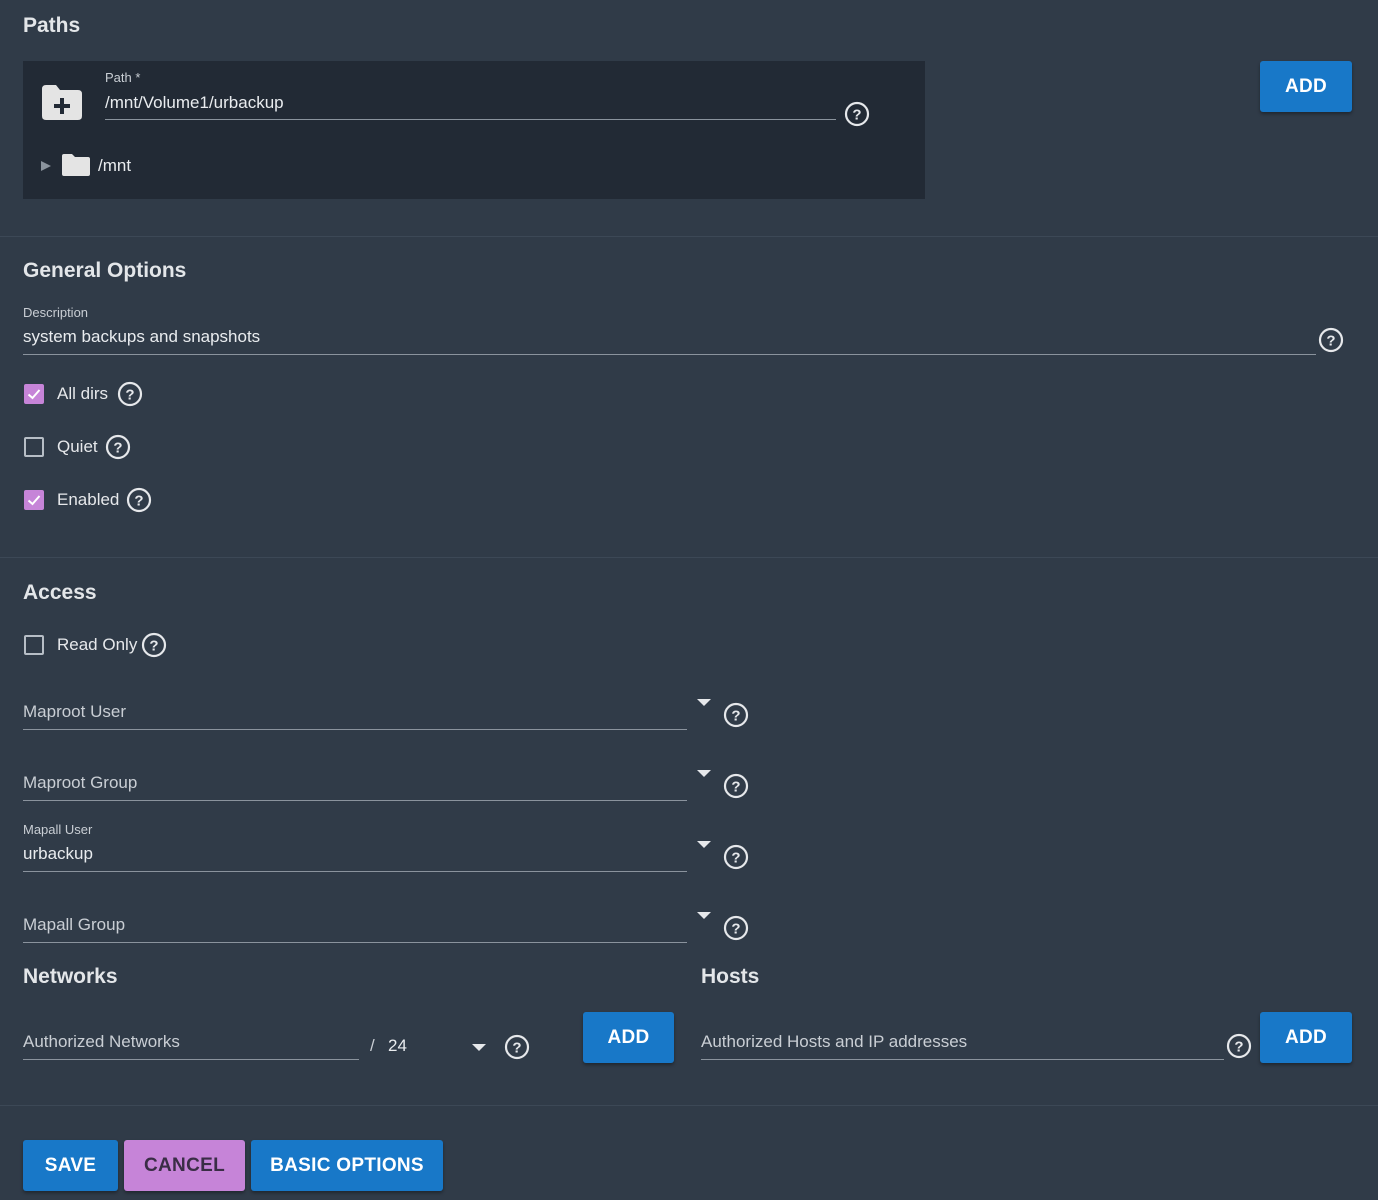  I want to click on maproot-user-help-icon: ?, so click(736, 717).